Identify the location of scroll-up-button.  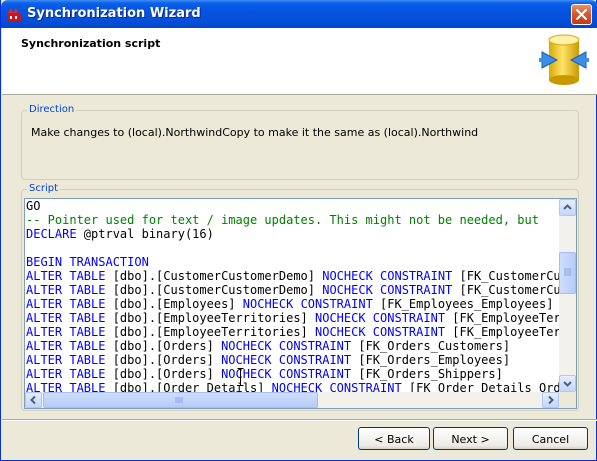
(567, 207).